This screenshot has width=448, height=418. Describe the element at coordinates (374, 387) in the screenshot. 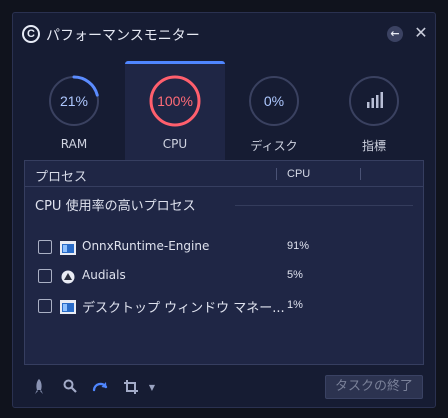

I see `end-task-button: タスクの終了` at that location.